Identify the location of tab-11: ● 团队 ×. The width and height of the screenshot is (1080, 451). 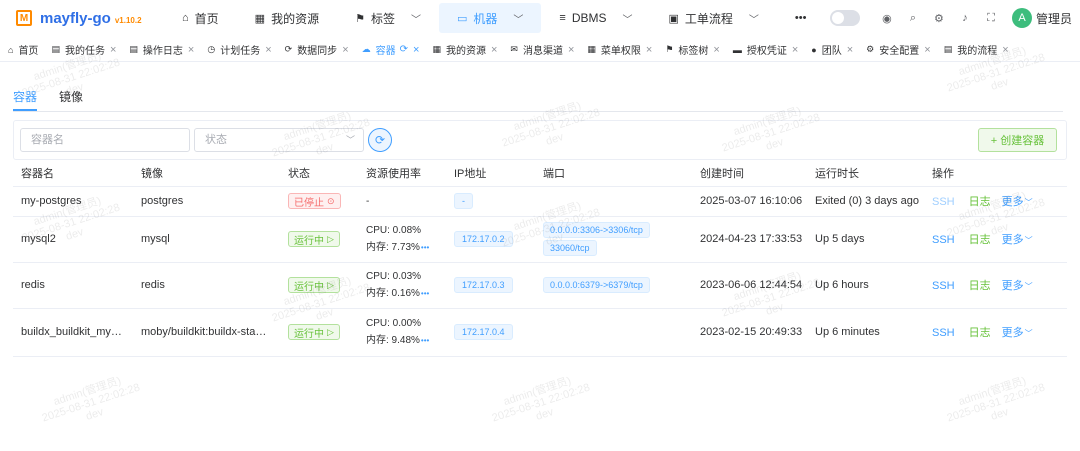
(830, 50).